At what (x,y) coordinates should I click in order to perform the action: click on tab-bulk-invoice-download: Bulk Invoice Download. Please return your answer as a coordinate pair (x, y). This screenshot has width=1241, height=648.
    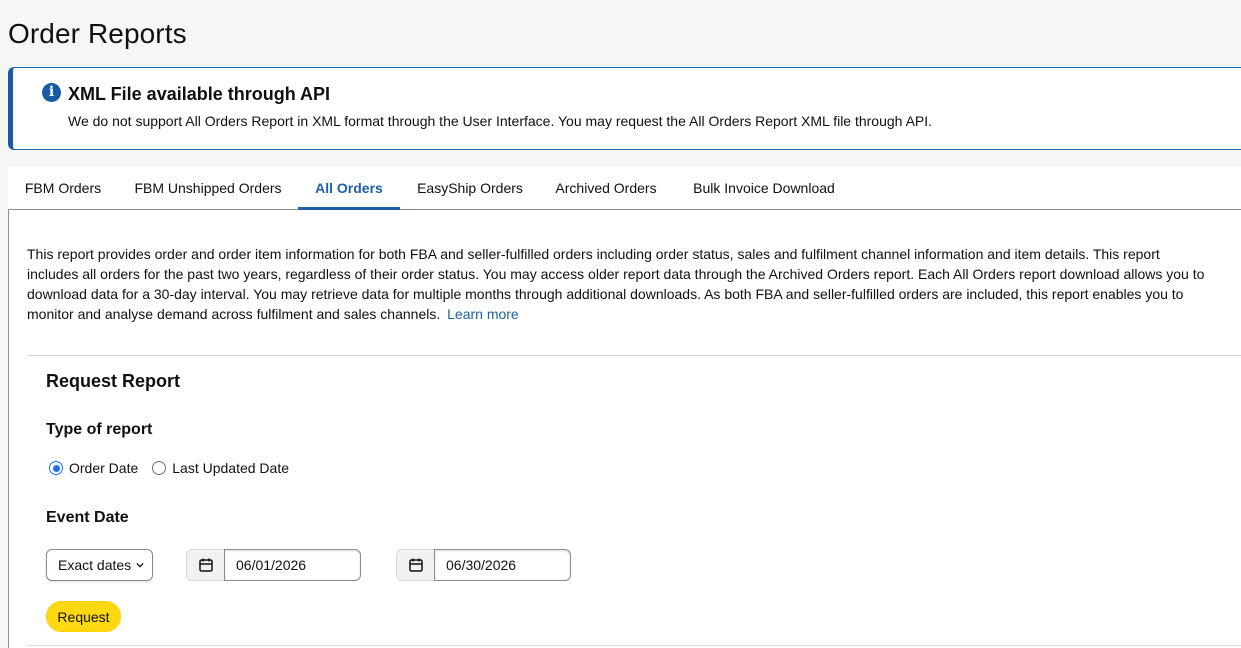
    Looking at the image, I should click on (764, 188).